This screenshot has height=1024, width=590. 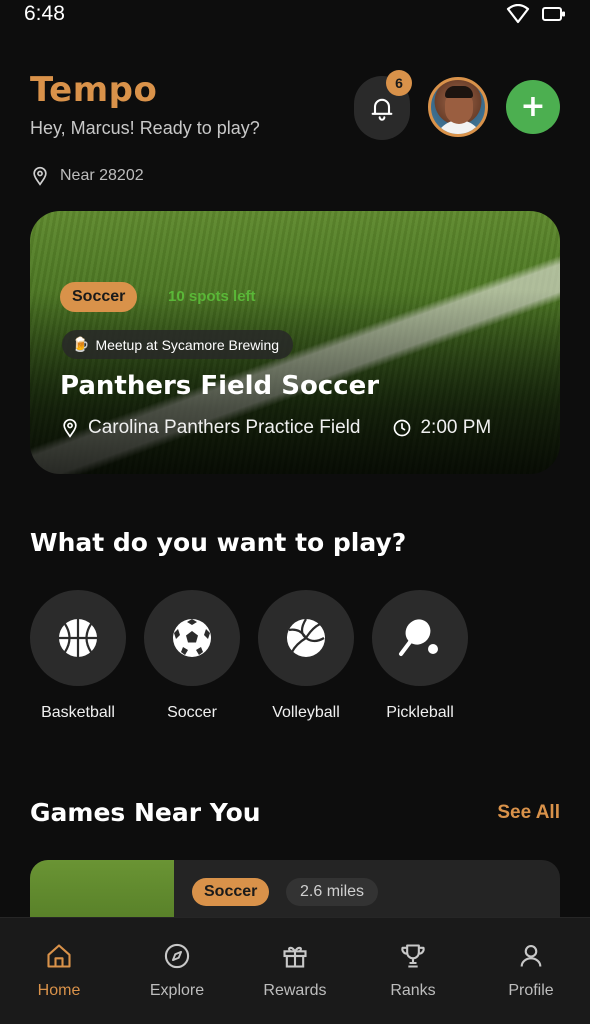 What do you see at coordinates (528, 813) in the screenshot?
I see `see-all-link: See All` at bounding box center [528, 813].